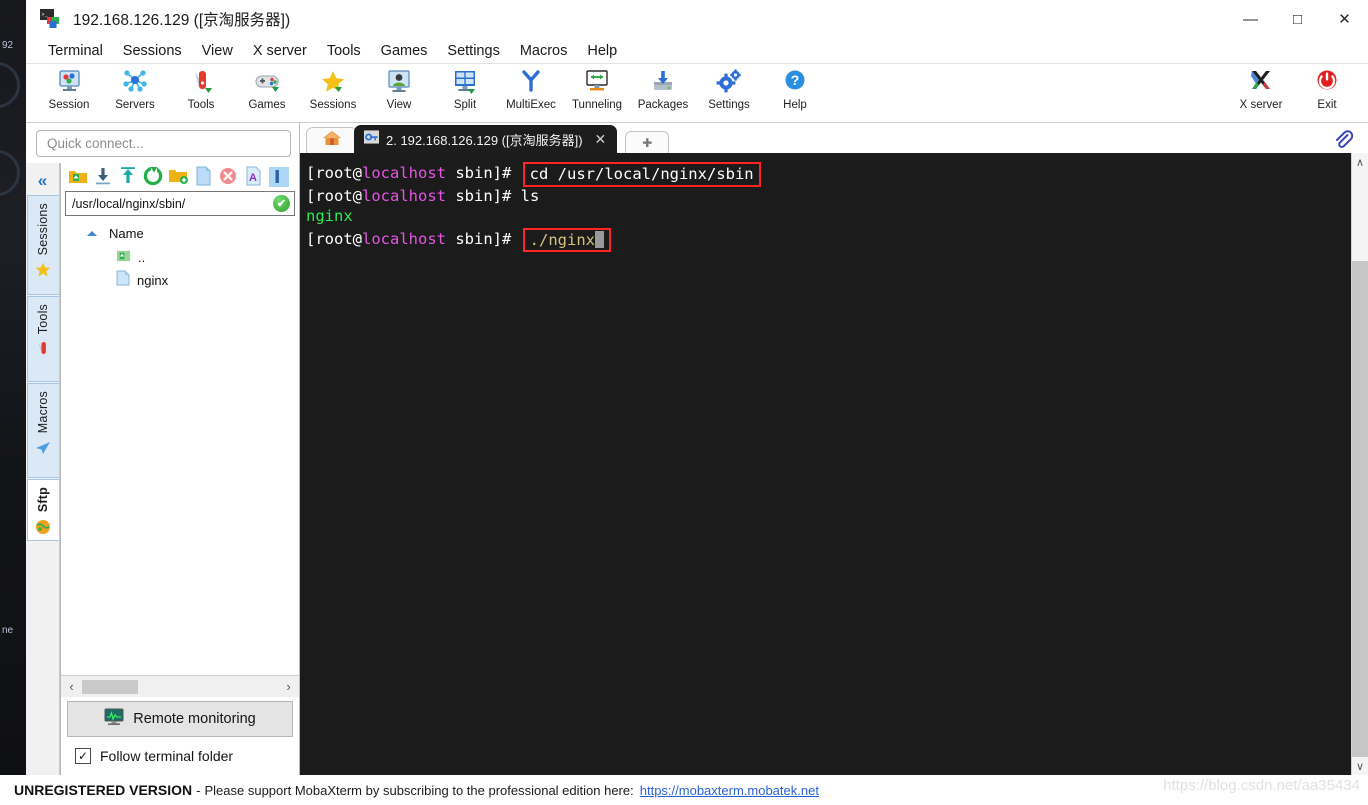  I want to click on refresh-icon, so click(153, 176).